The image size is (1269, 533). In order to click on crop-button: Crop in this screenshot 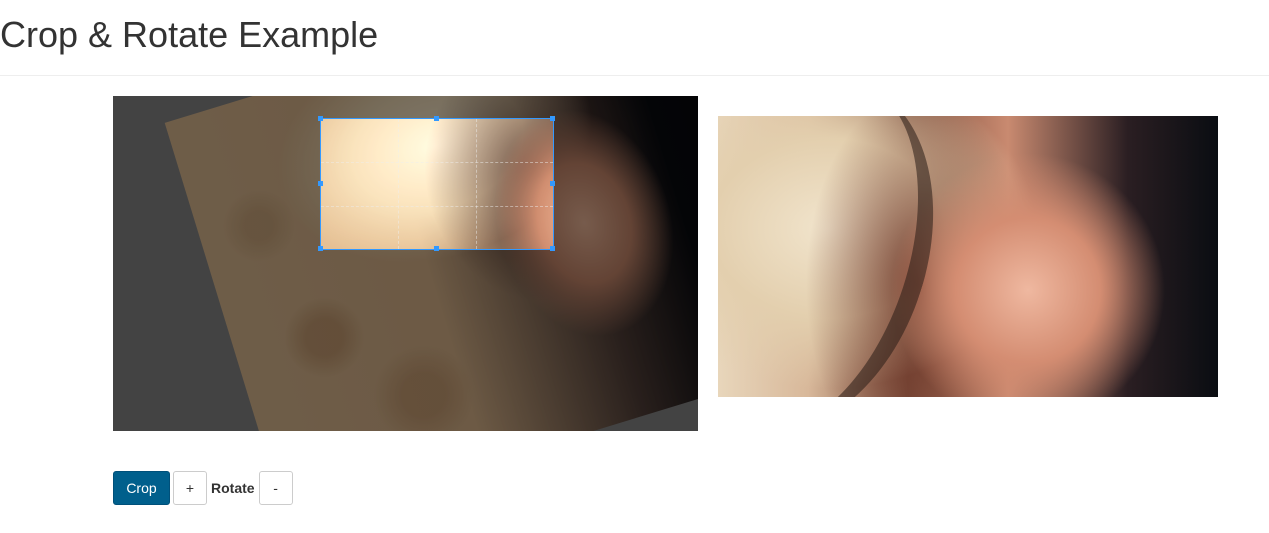, I will do `click(141, 488)`.